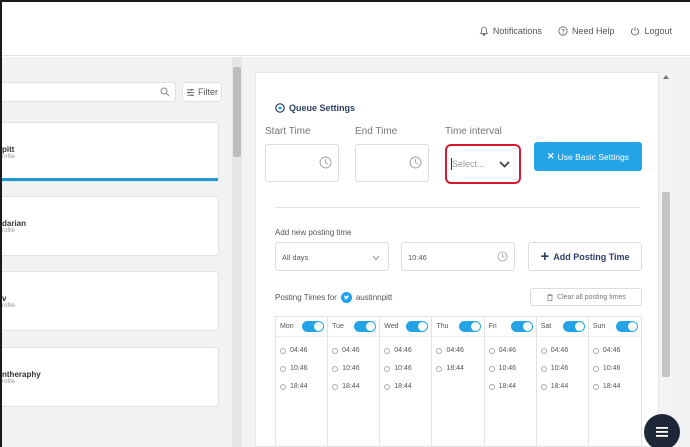 This screenshot has width=690, height=447. What do you see at coordinates (591, 256) in the screenshot?
I see `add-posting-time-button-label: Add Posting Time` at bounding box center [591, 256].